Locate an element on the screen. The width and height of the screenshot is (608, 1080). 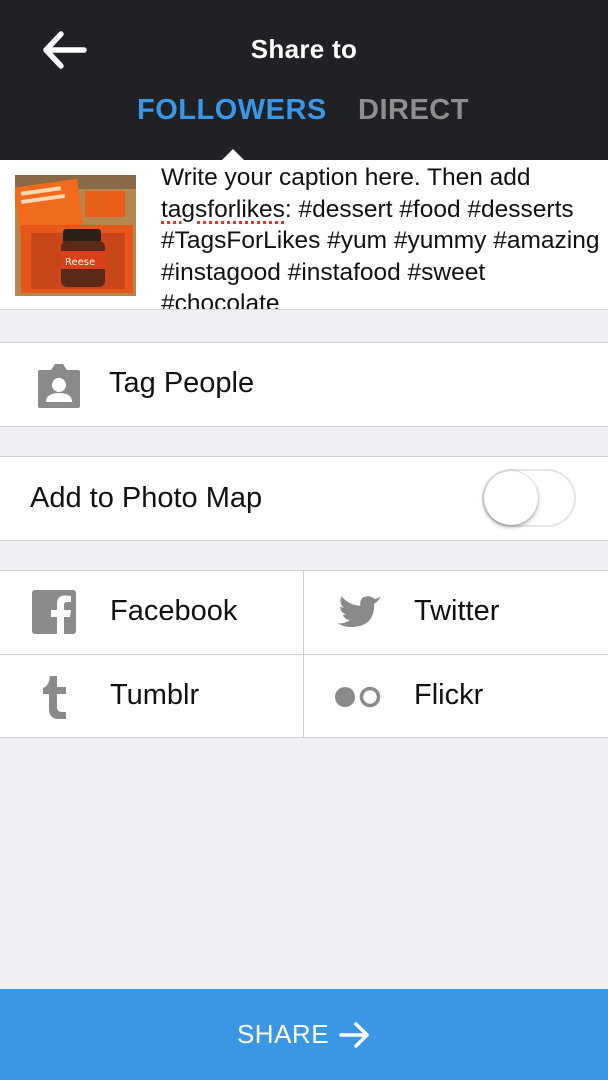
flickr-icon is located at coordinates (358, 697).